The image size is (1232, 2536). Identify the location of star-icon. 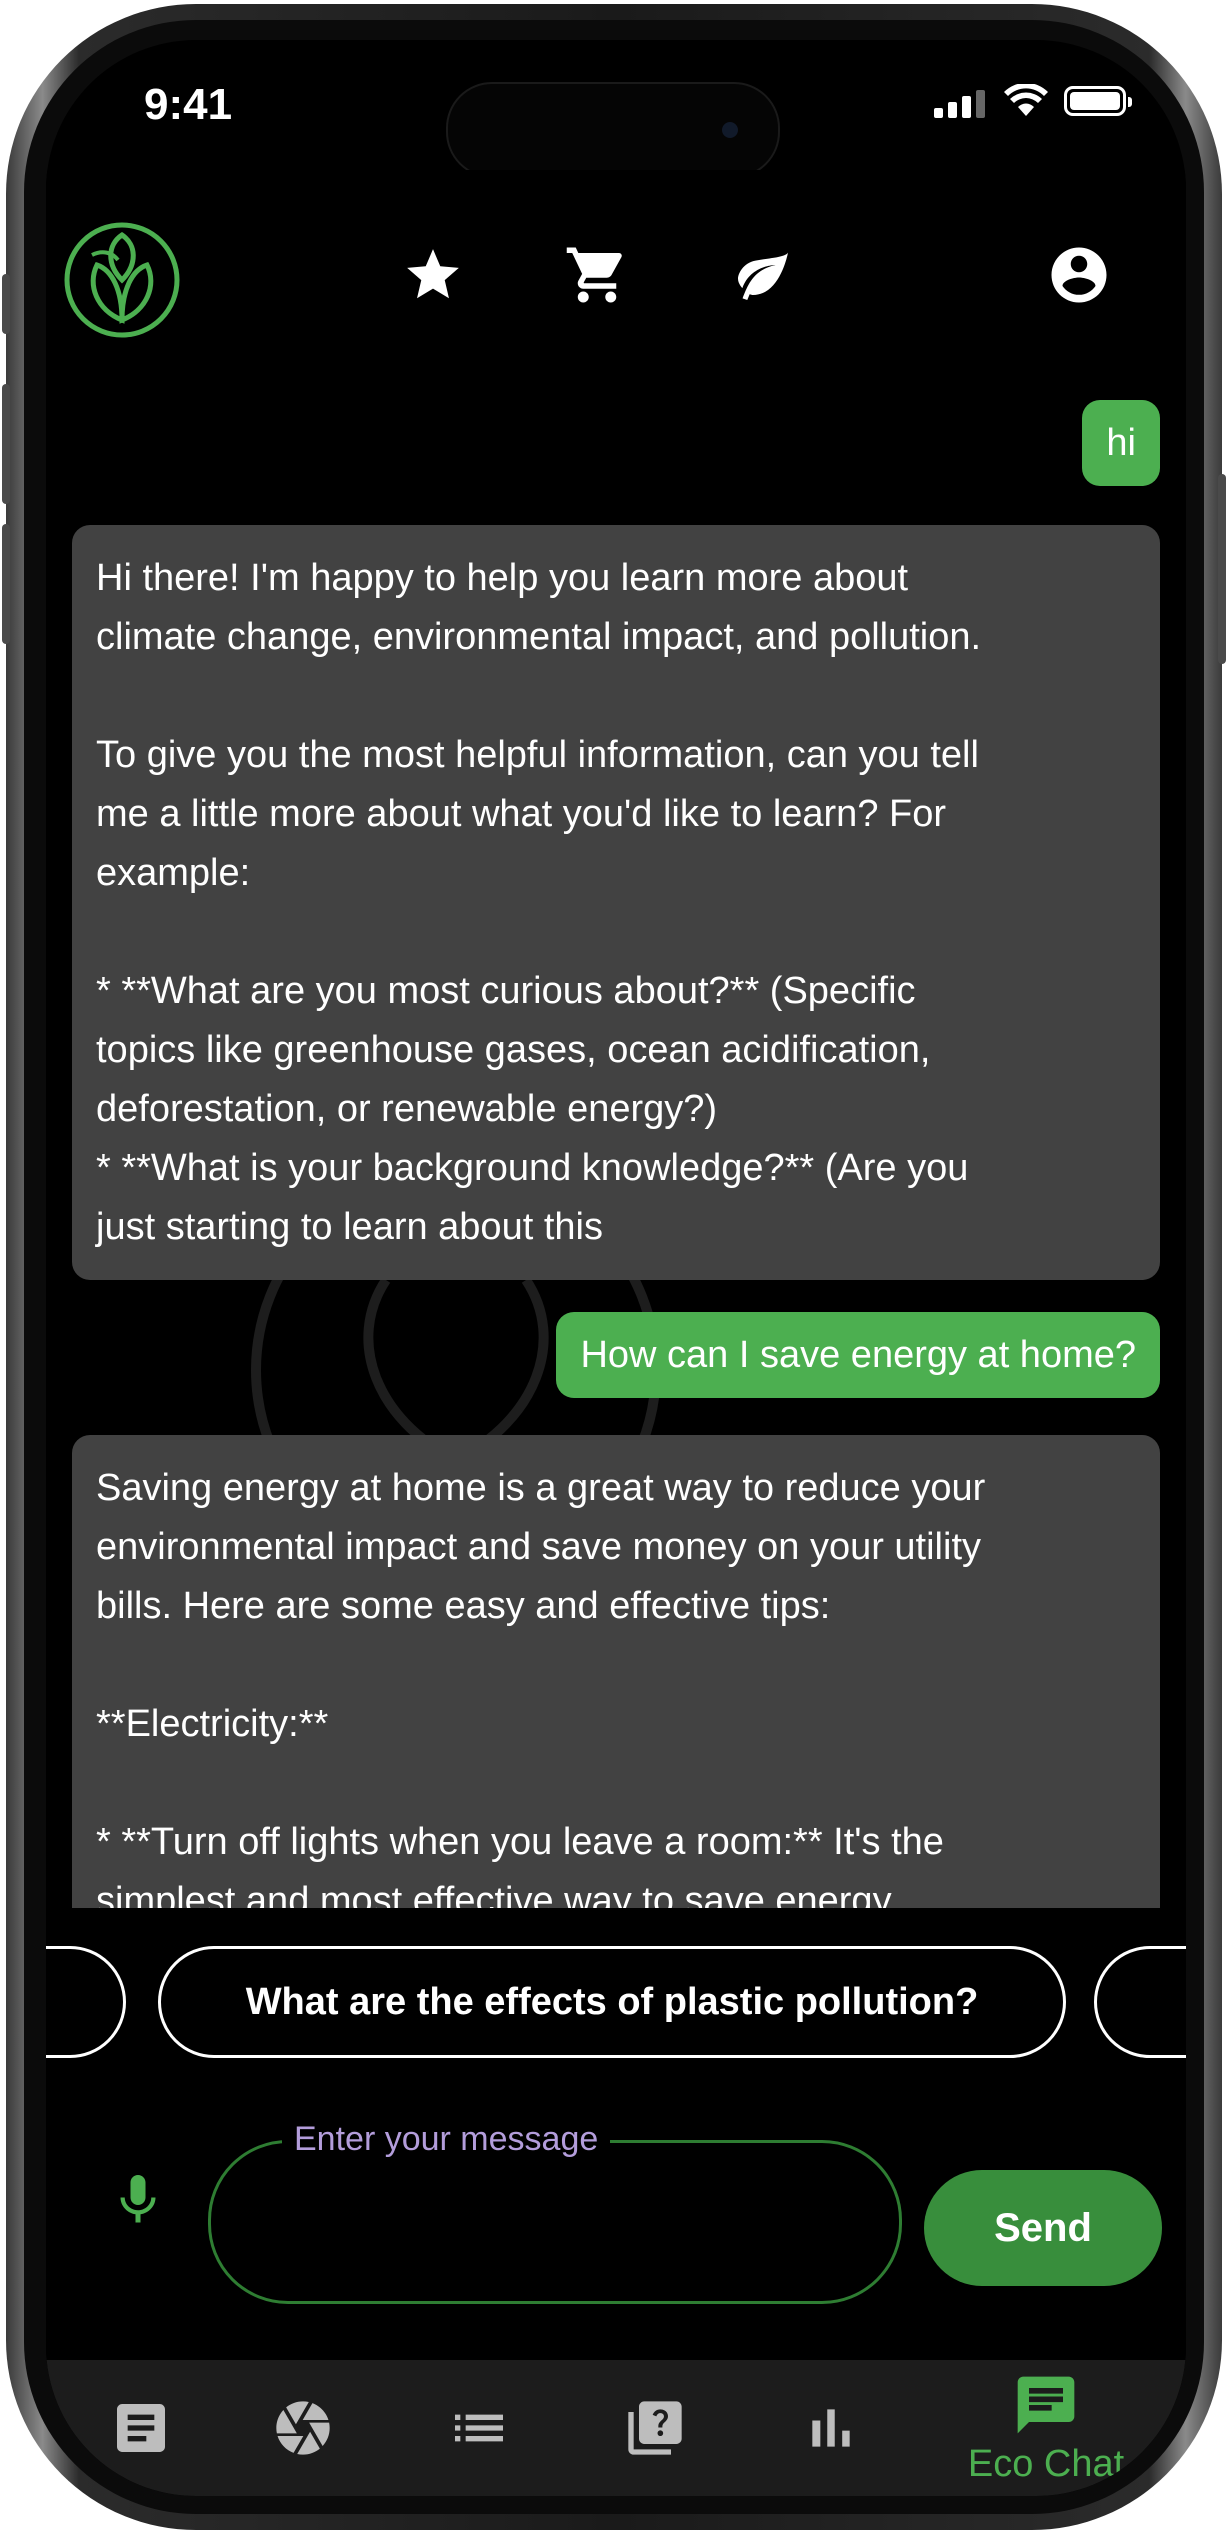
(433, 275).